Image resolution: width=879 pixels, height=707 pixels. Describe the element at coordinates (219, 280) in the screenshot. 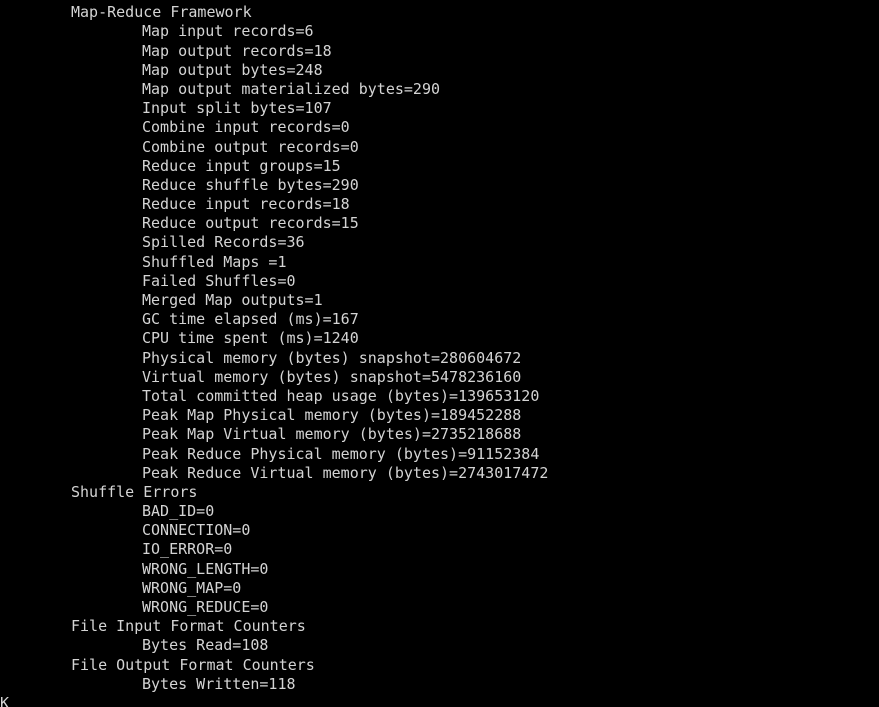

I see `counter-line: Failed Shuffles=0` at that location.